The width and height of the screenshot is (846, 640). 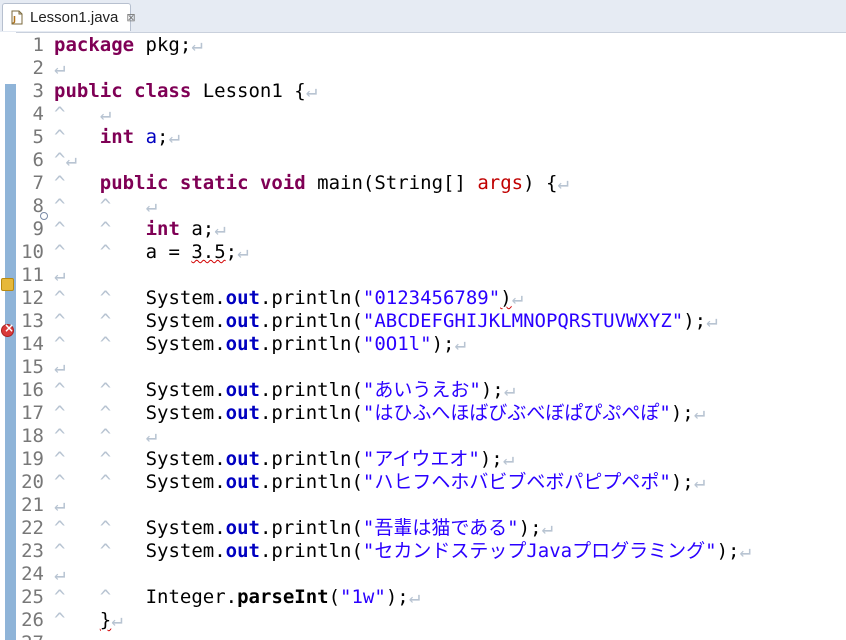 I want to click on line-number-24: 24, so click(x=32, y=574).